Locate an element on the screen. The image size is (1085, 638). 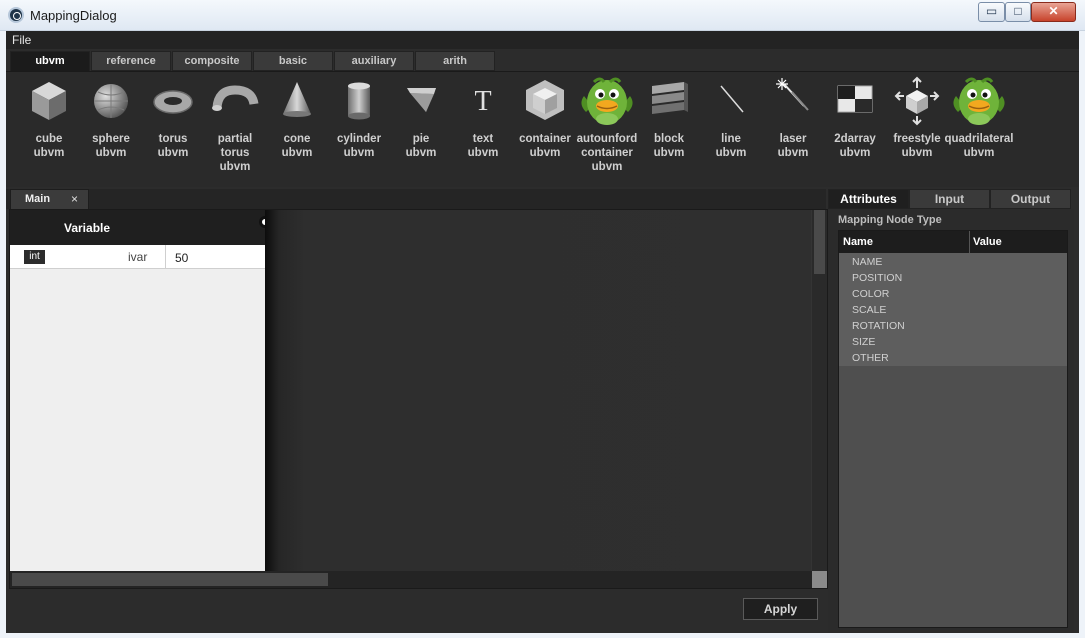
editor-tab-bar: Main × is located at coordinates (416, 199).